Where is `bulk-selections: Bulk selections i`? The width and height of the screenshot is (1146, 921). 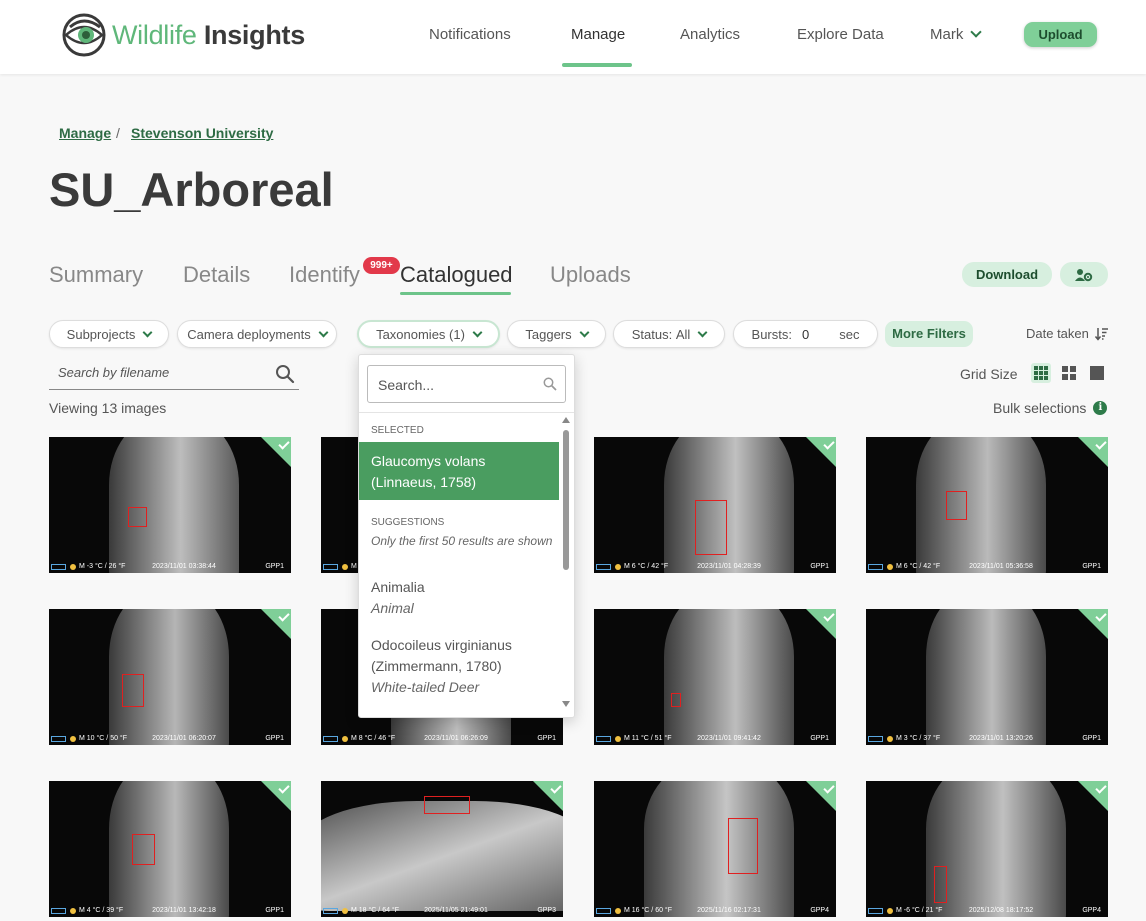 bulk-selections: Bulk selections i is located at coordinates (1050, 408).